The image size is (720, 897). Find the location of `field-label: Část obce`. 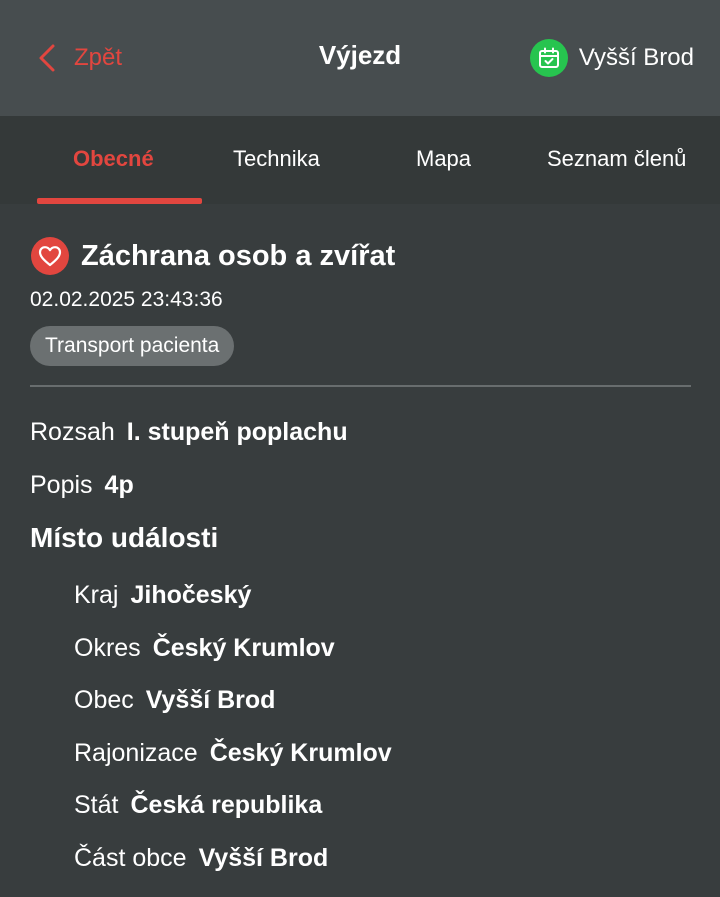

field-label: Část obce is located at coordinates (130, 858).